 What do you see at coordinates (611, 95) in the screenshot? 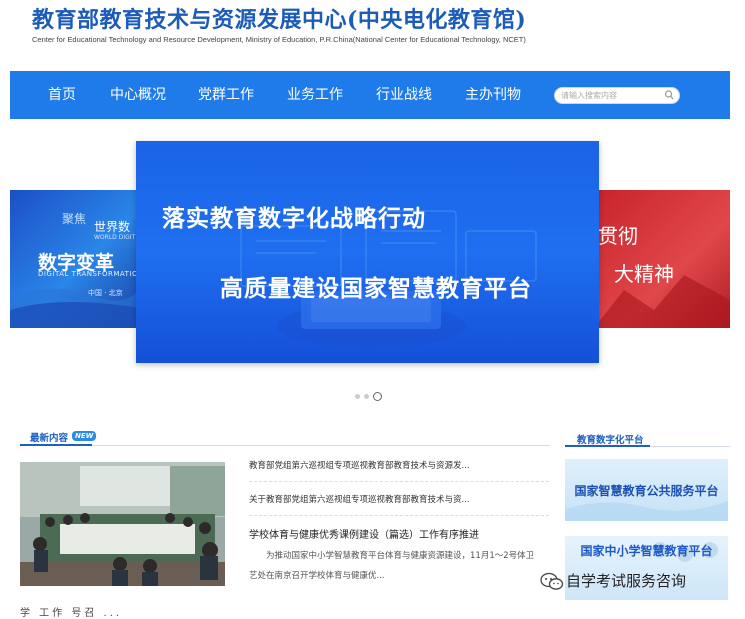
I see `search-input` at bounding box center [611, 95].